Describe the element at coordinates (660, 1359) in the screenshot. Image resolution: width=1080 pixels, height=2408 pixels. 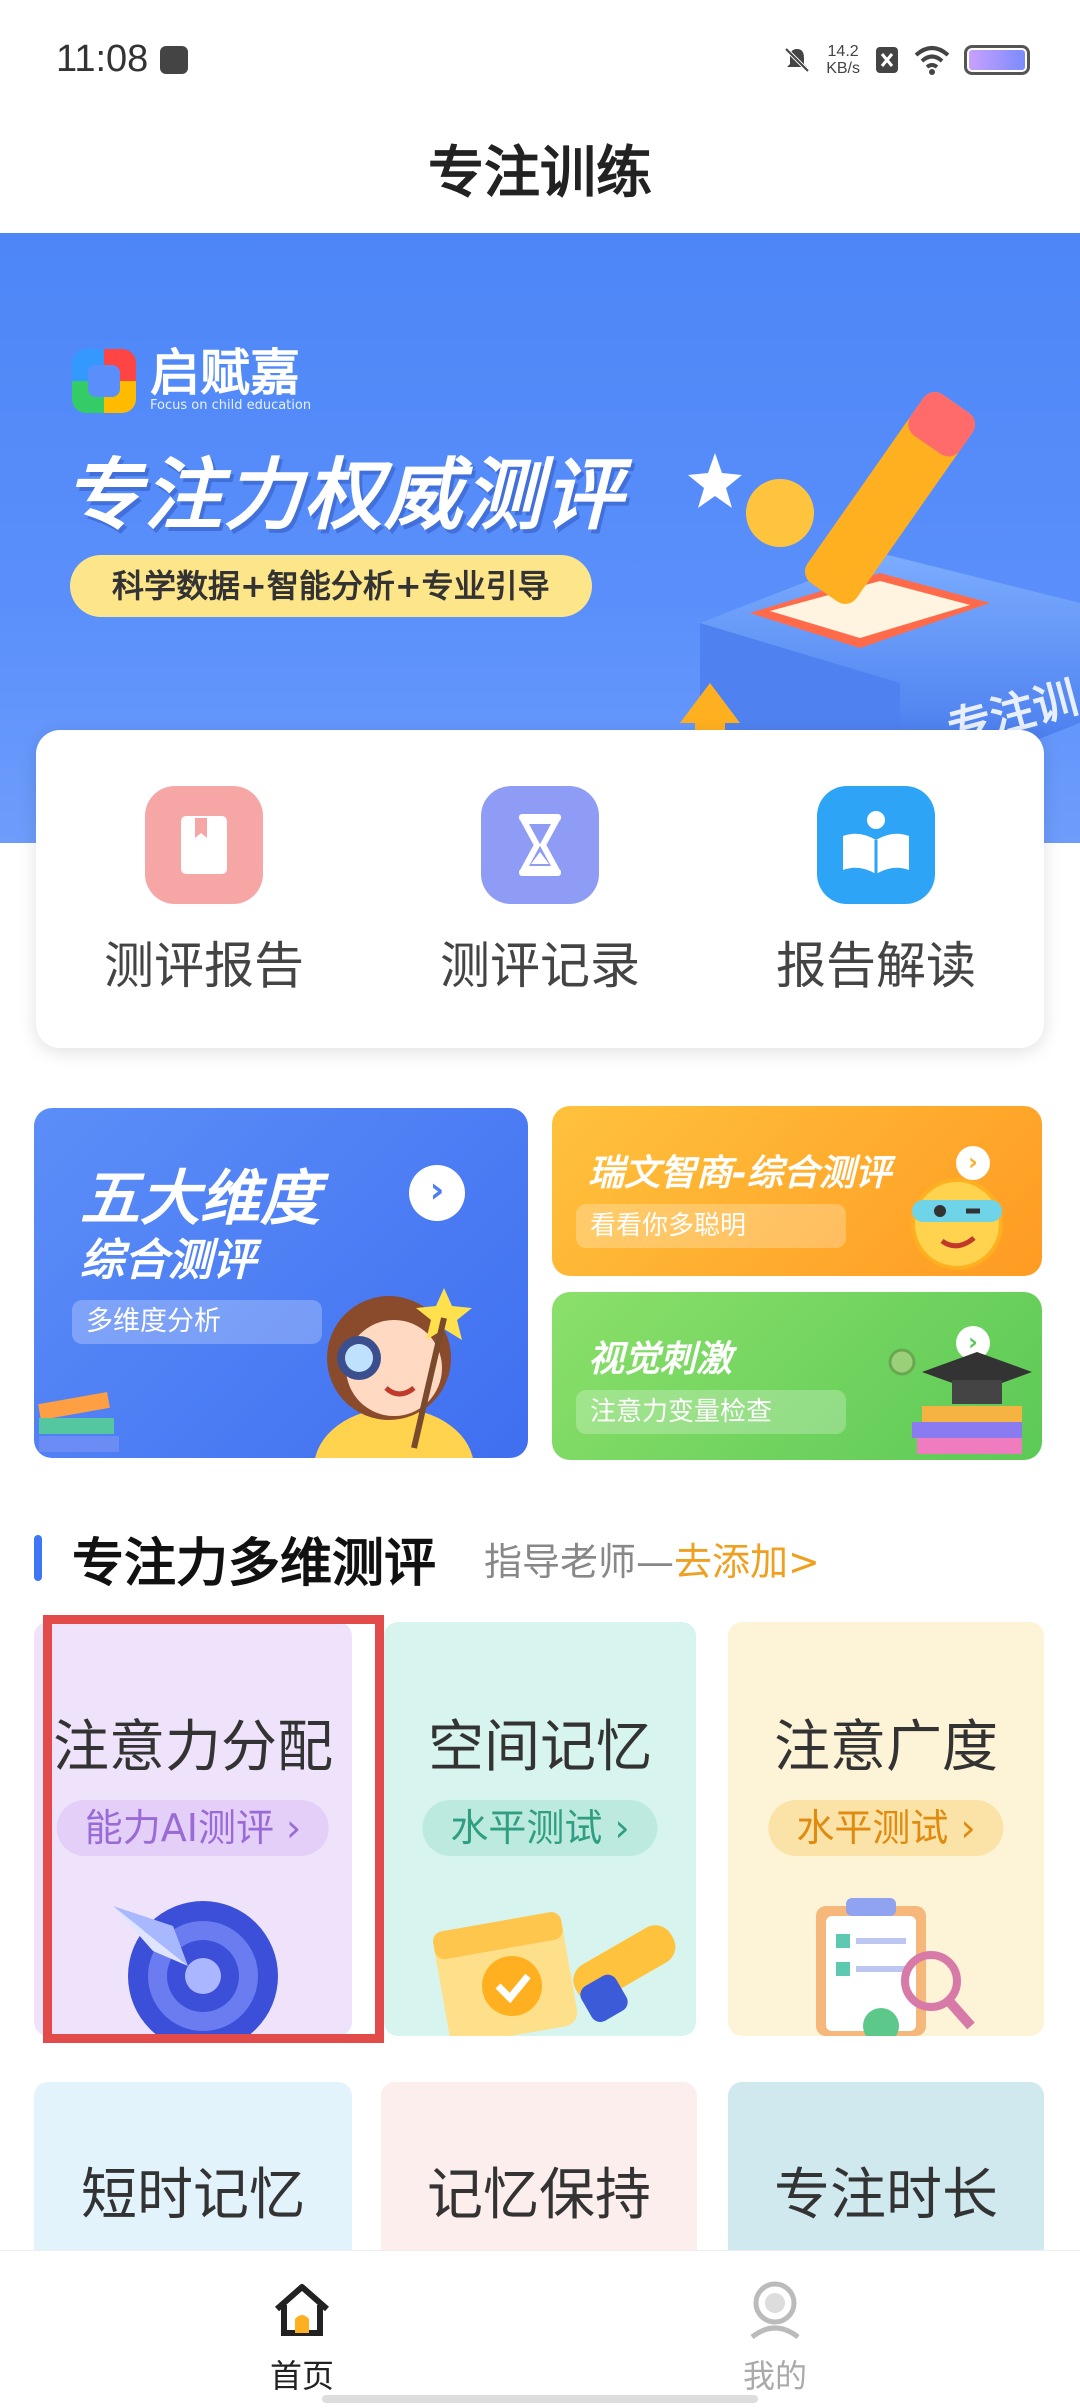
I see `feature-title: 视觉刺激` at that location.